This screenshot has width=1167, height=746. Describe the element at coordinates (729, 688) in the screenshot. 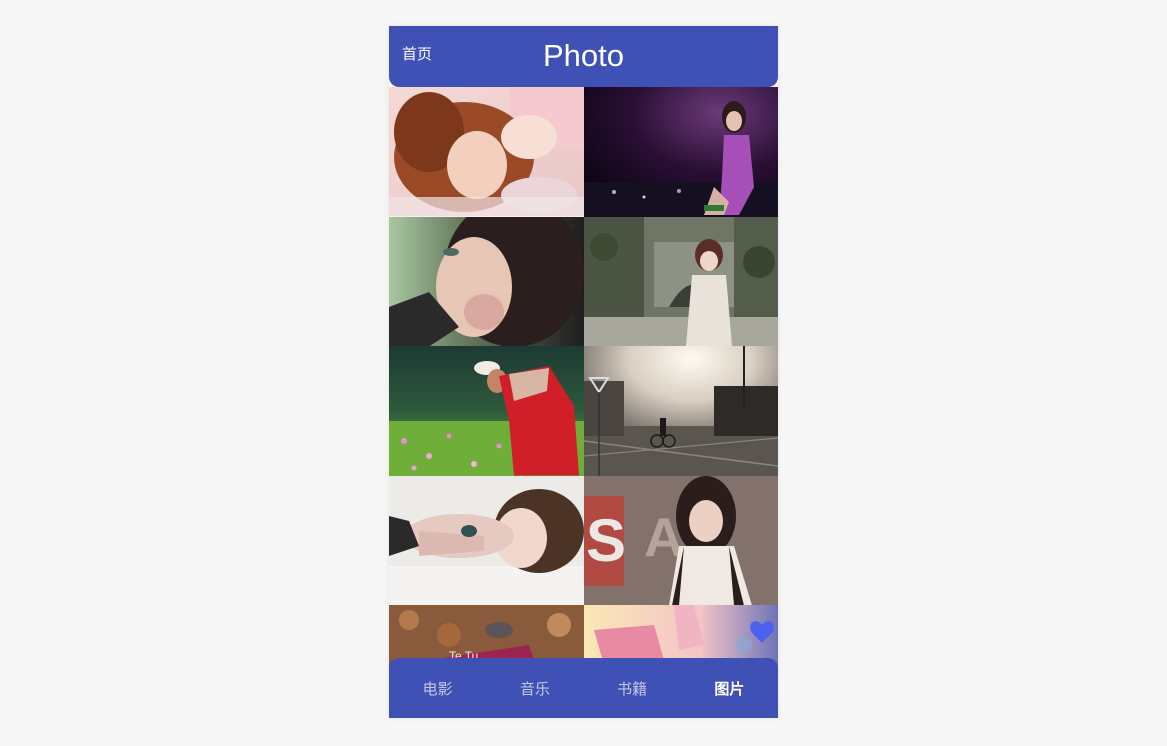

I see `tab-pictures: 图片` at that location.